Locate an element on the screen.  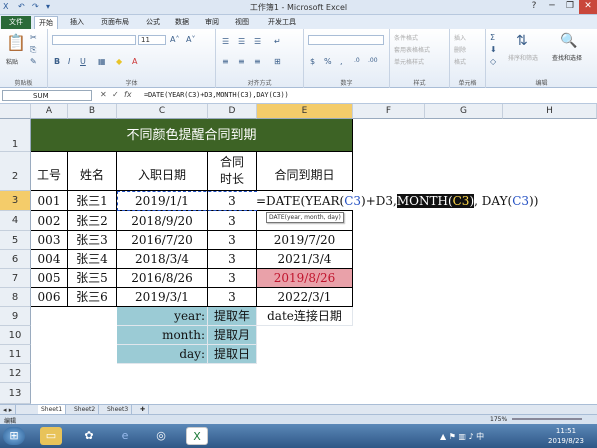
clear-icon: ◇ is located at coordinates (493, 61).